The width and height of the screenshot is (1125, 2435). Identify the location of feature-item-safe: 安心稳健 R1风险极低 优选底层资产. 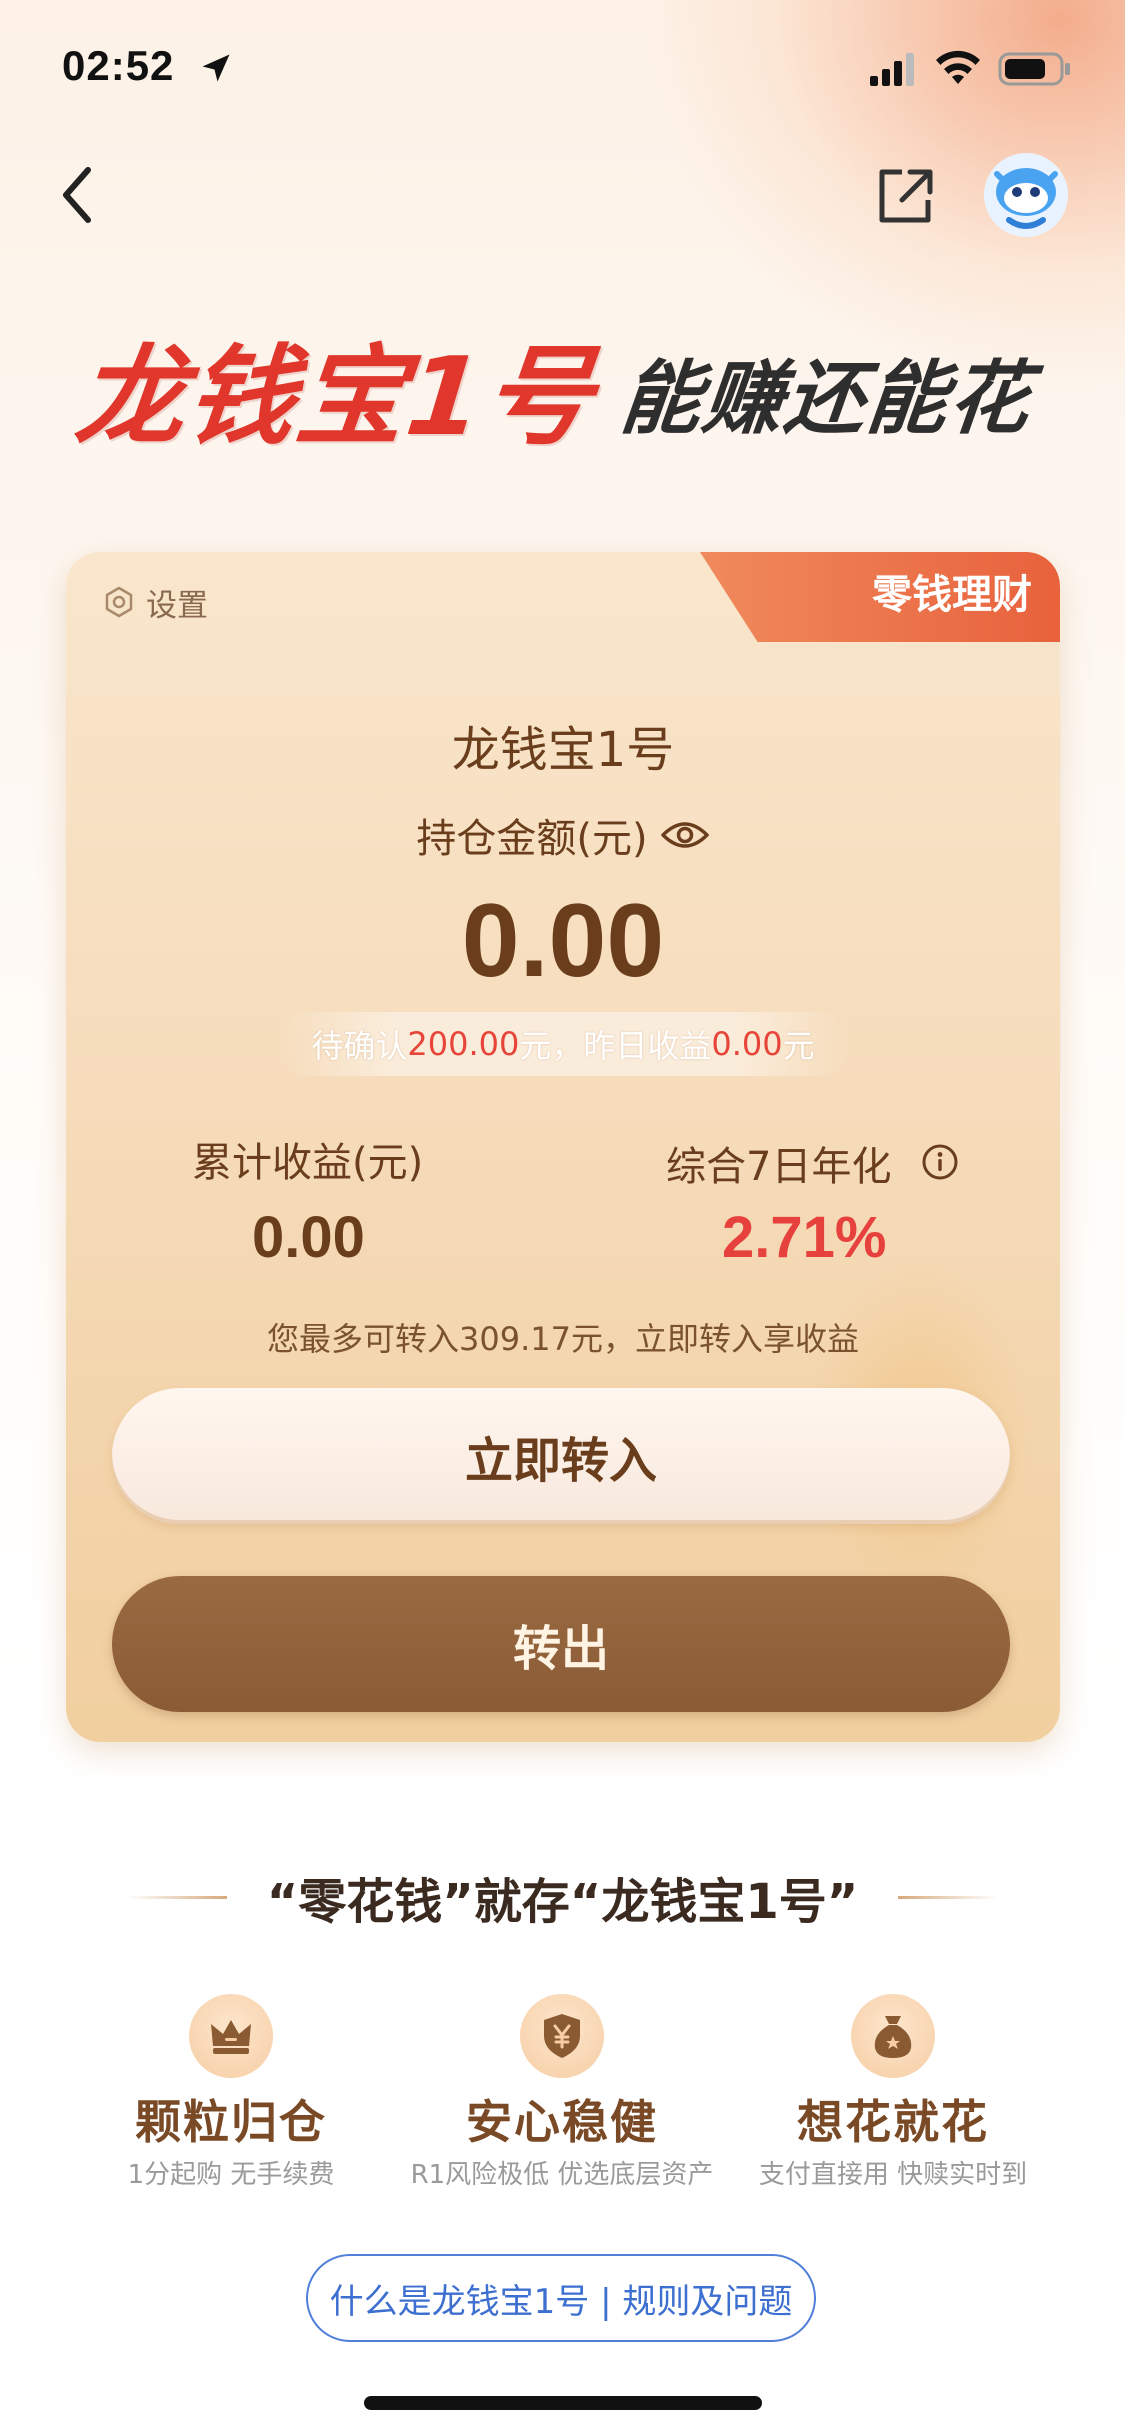
(562, 2092).